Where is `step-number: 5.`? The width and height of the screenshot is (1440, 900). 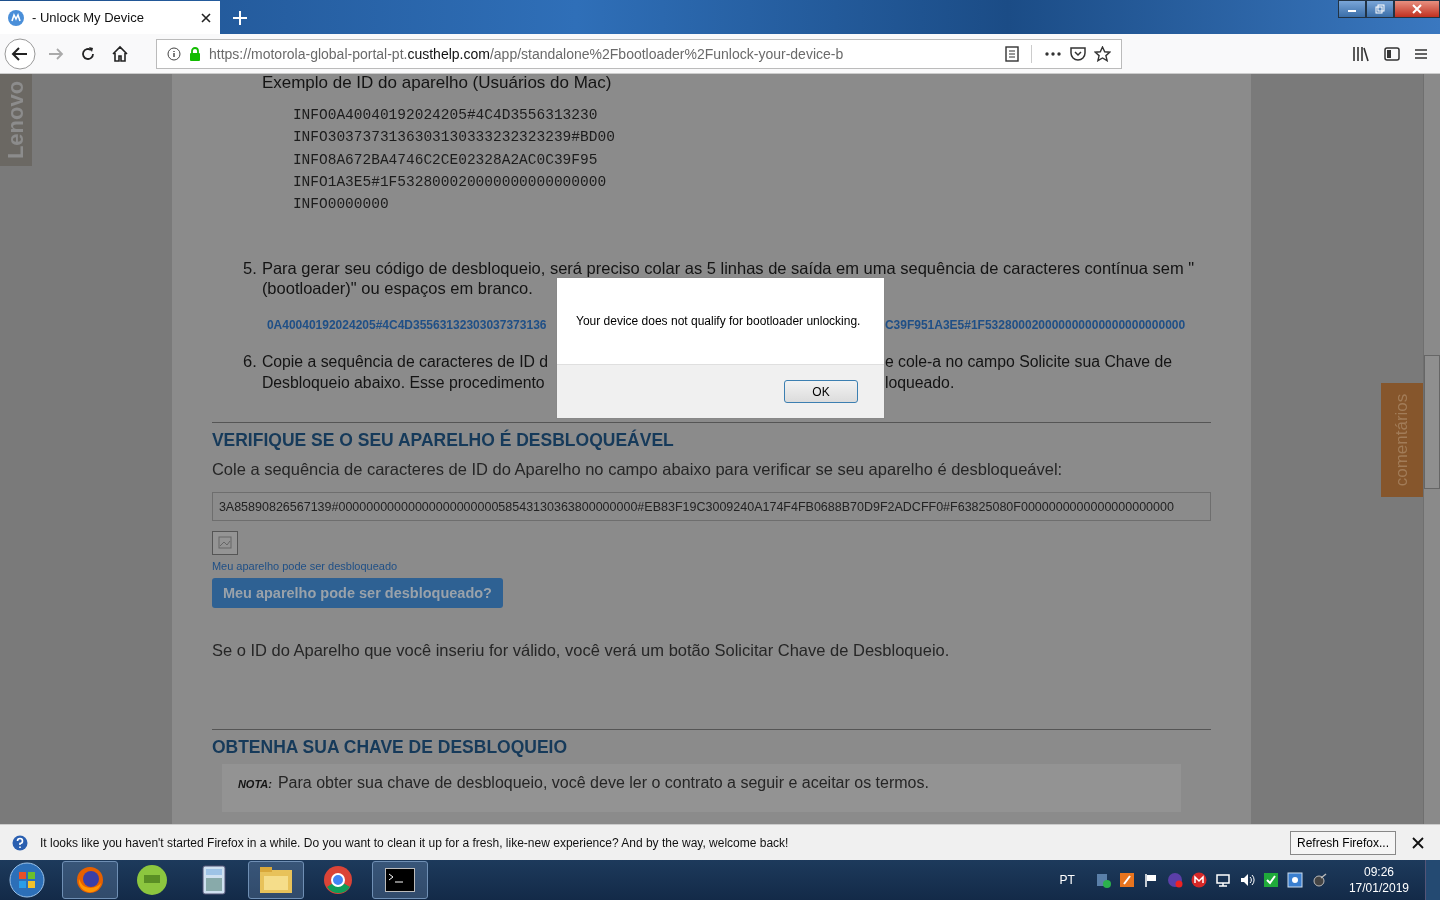
step-number: 5. is located at coordinates (250, 269).